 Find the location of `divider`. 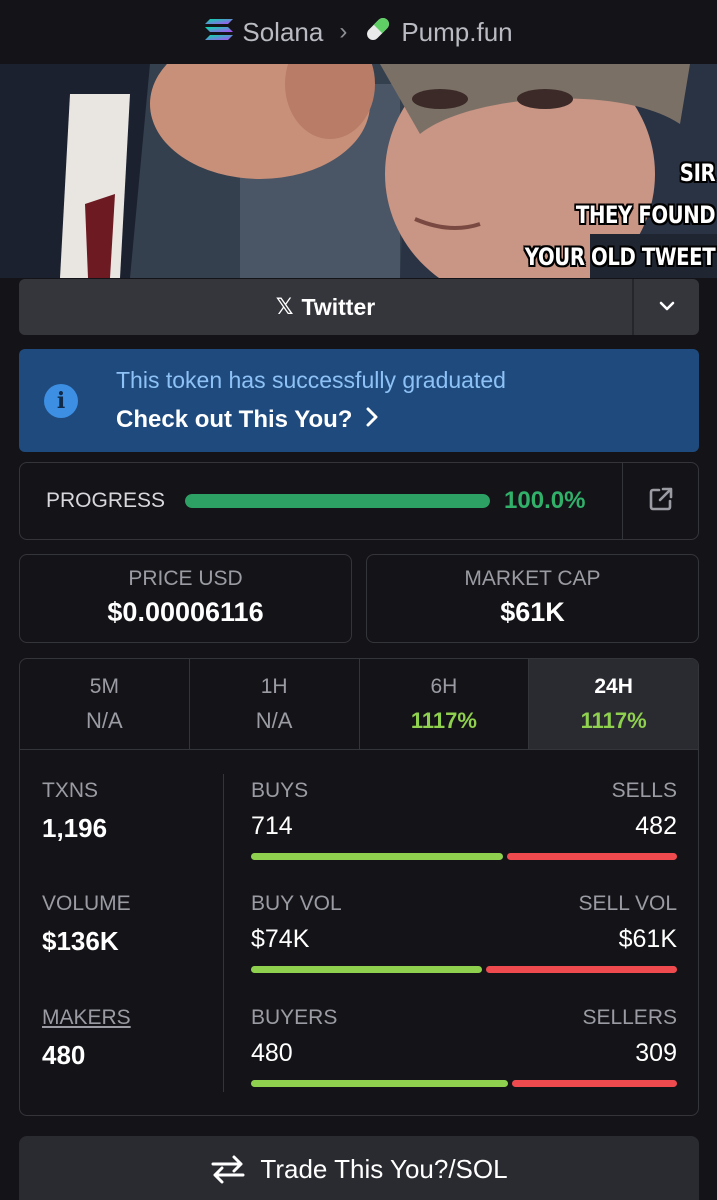

divider is located at coordinates (223, 933).